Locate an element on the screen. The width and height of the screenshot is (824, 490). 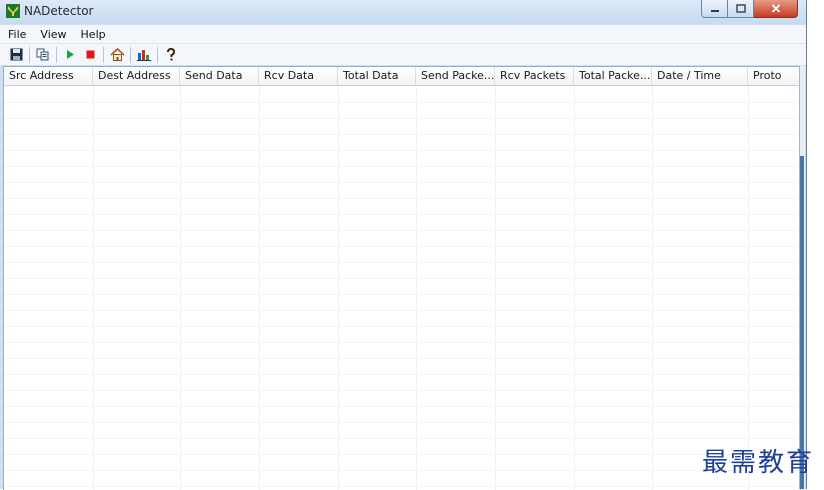
chart-icon is located at coordinates (143, 55).